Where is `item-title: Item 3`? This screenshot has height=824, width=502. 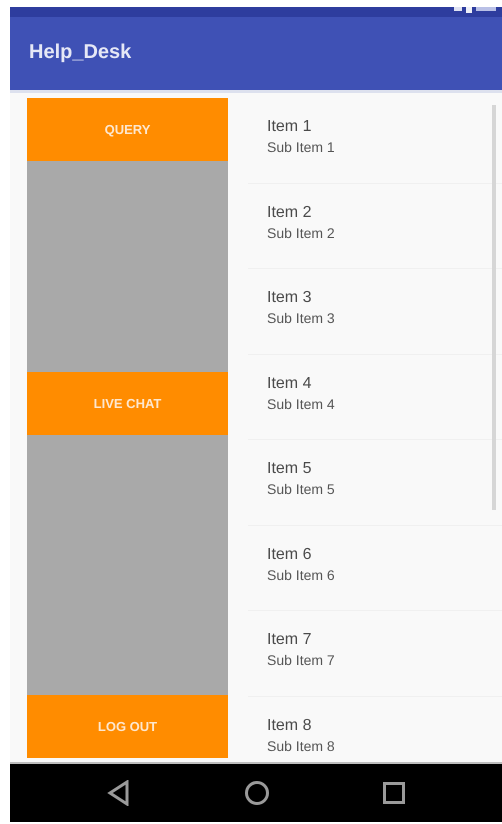
item-title: Item 3 is located at coordinates (289, 298).